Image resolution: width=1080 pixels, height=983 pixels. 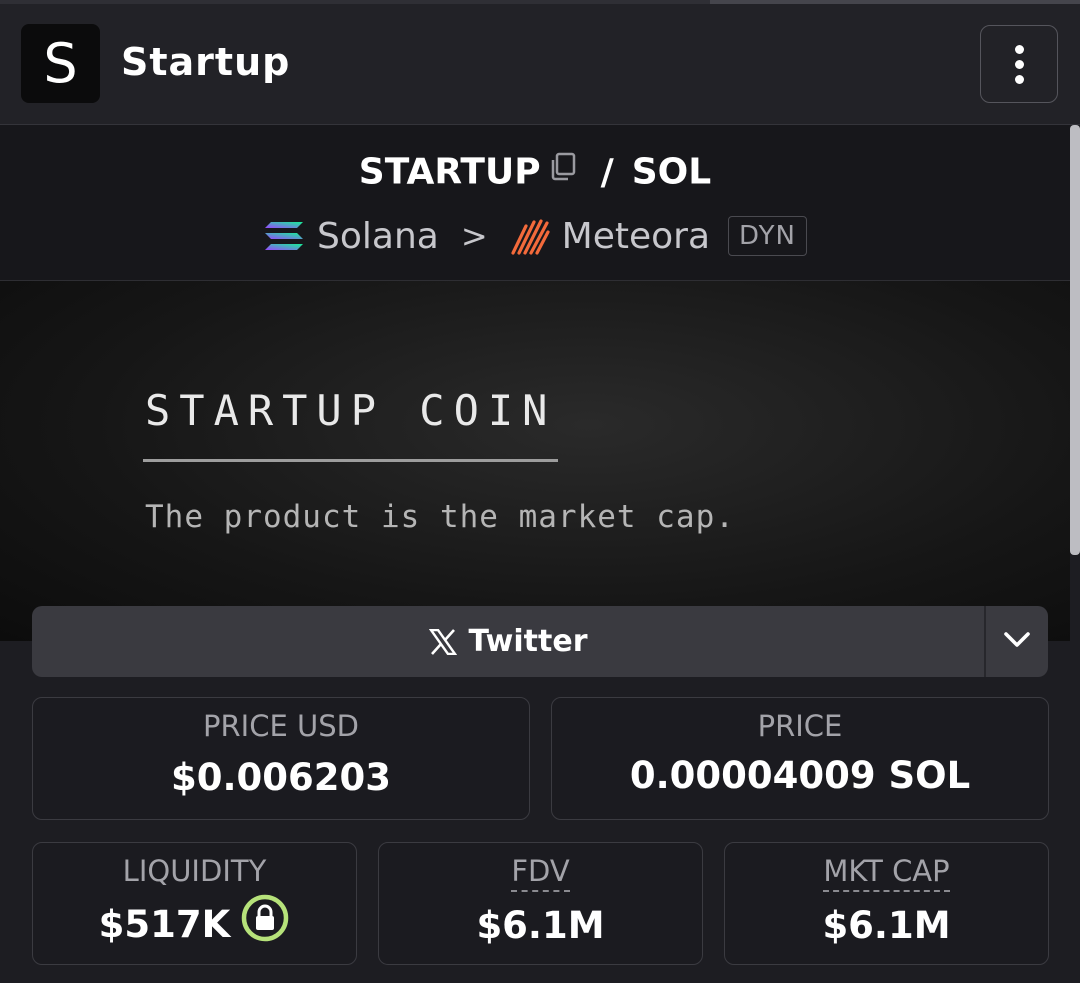 What do you see at coordinates (1075, 340) in the screenshot?
I see `scrollbar` at bounding box center [1075, 340].